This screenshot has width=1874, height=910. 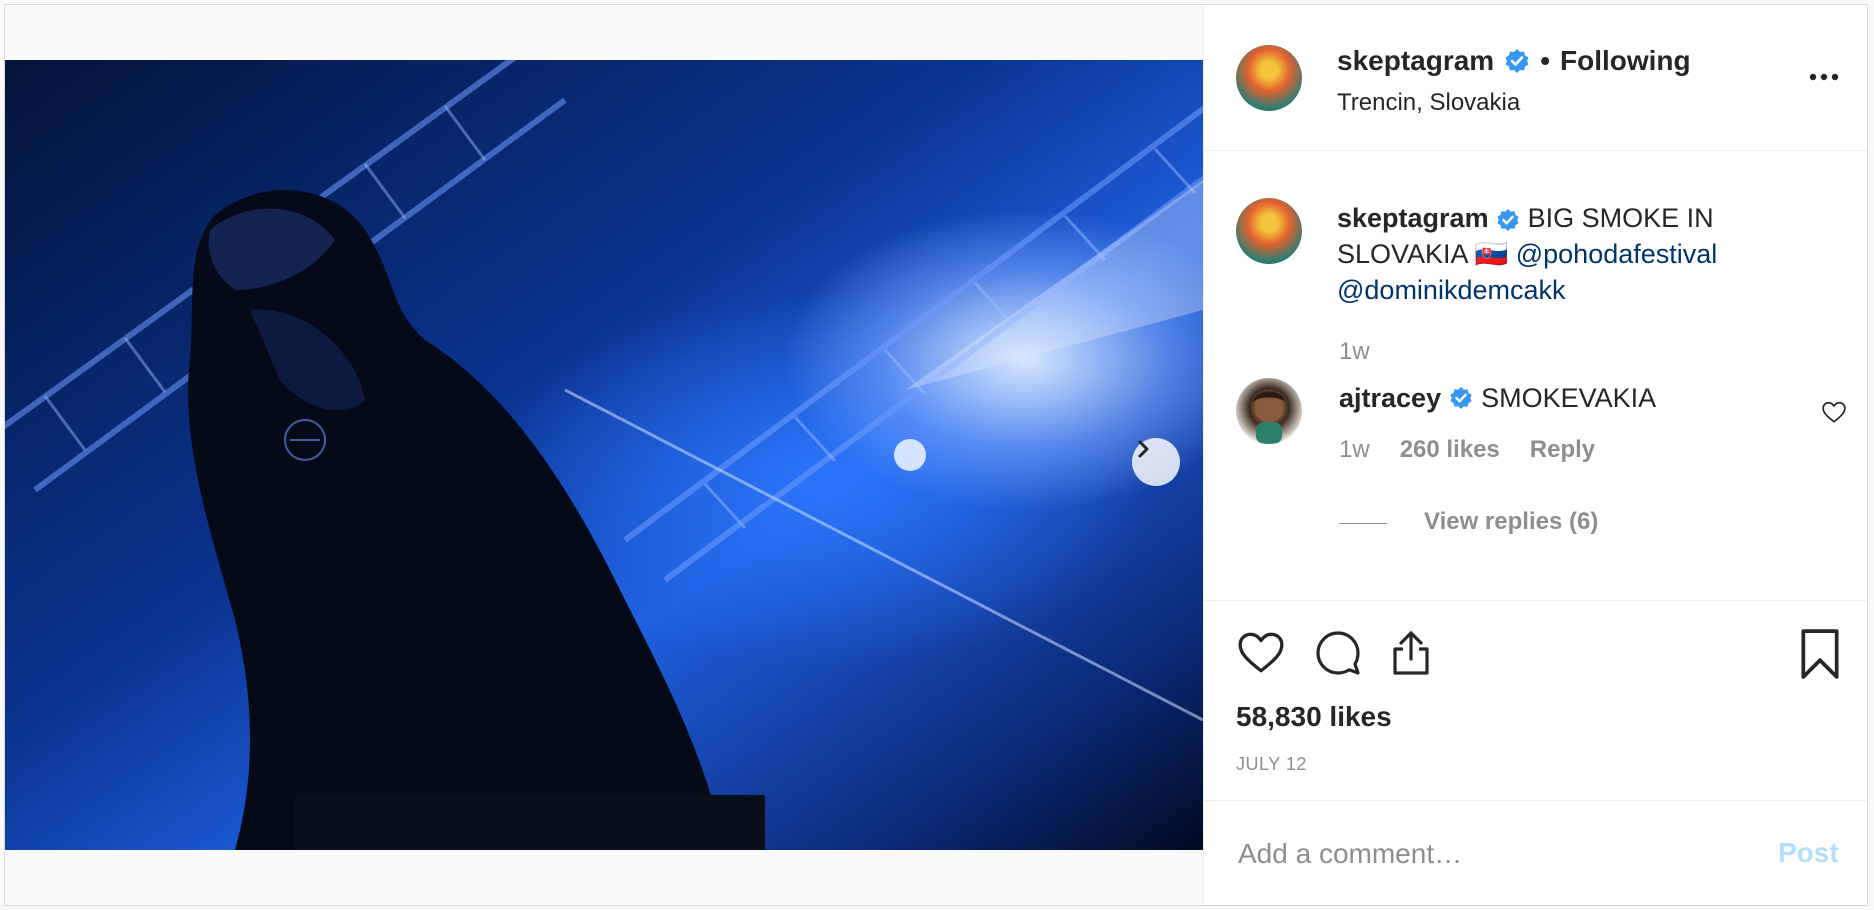 What do you see at coordinates (1569, 398) in the screenshot?
I see `comment-text: SMOKEVAKIA` at bounding box center [1569, 398].